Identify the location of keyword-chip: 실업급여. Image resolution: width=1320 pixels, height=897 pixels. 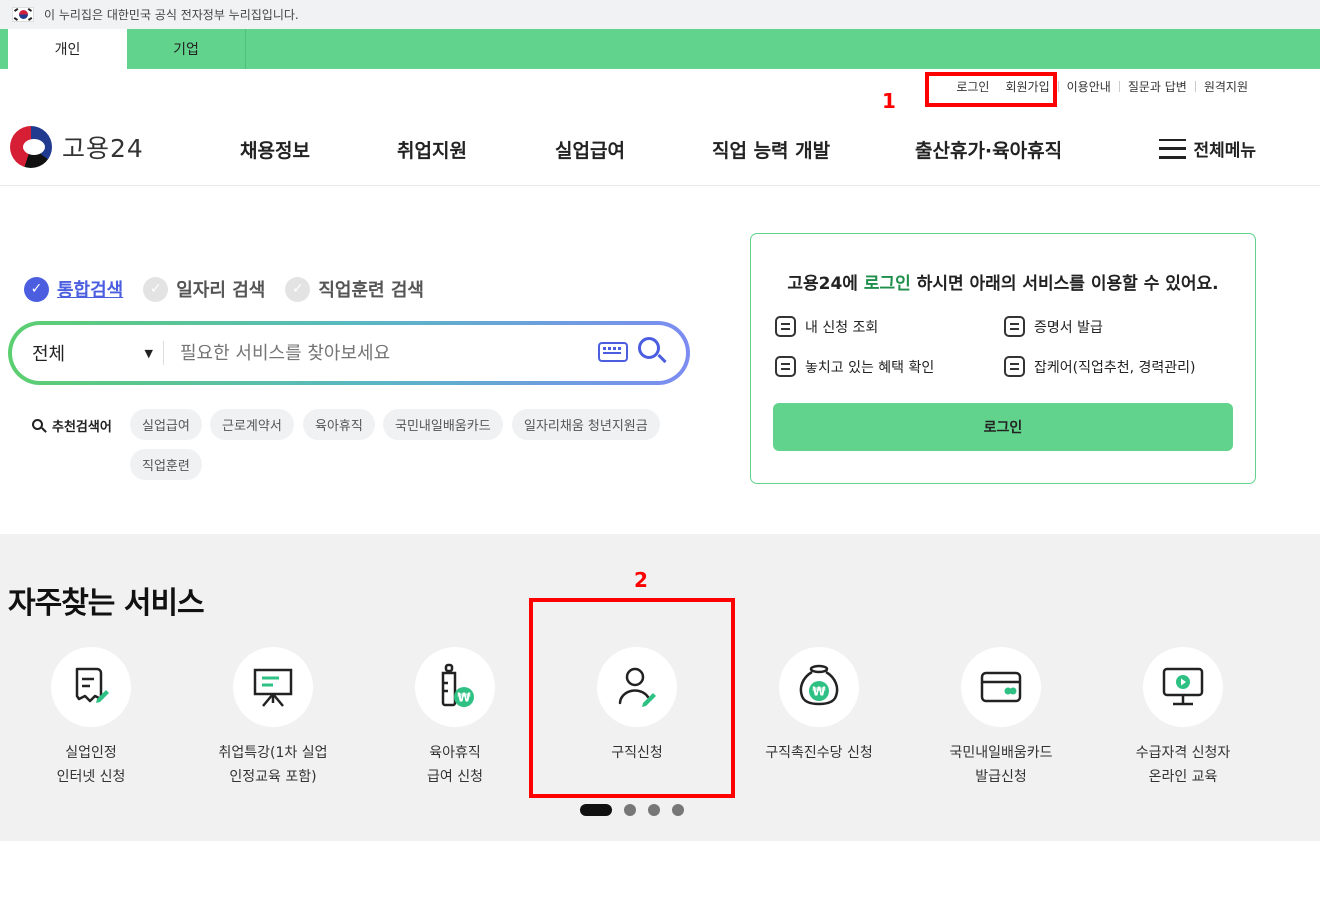
(166, 424).